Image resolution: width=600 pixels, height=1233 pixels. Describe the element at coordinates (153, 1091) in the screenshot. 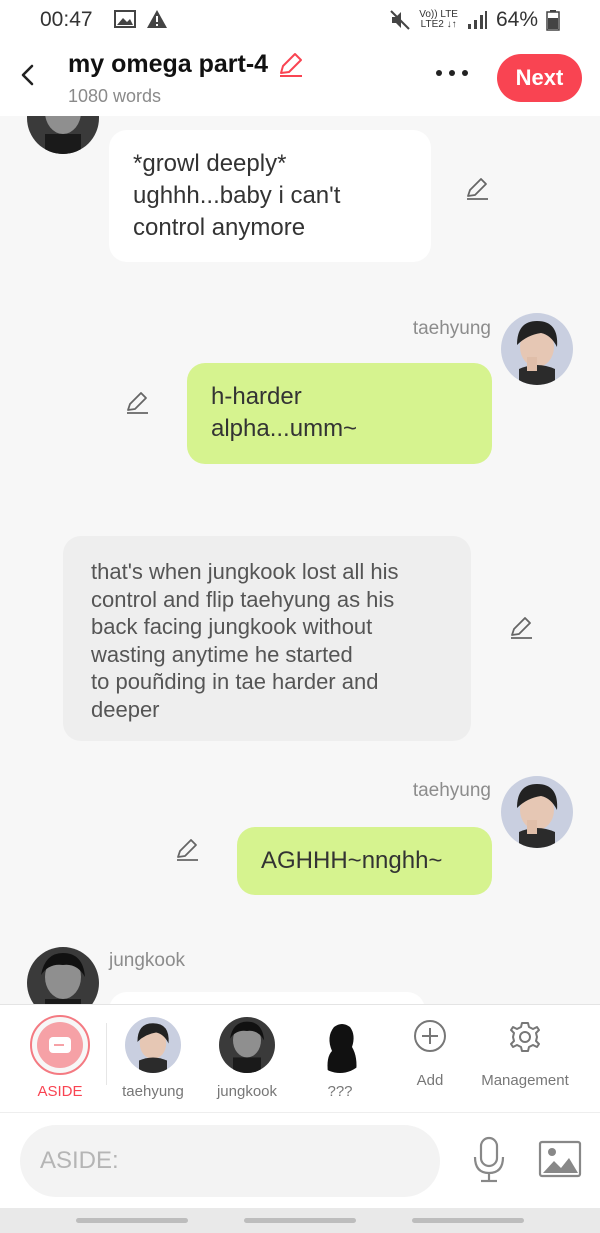

I see `character-label: taehyung` at that location.